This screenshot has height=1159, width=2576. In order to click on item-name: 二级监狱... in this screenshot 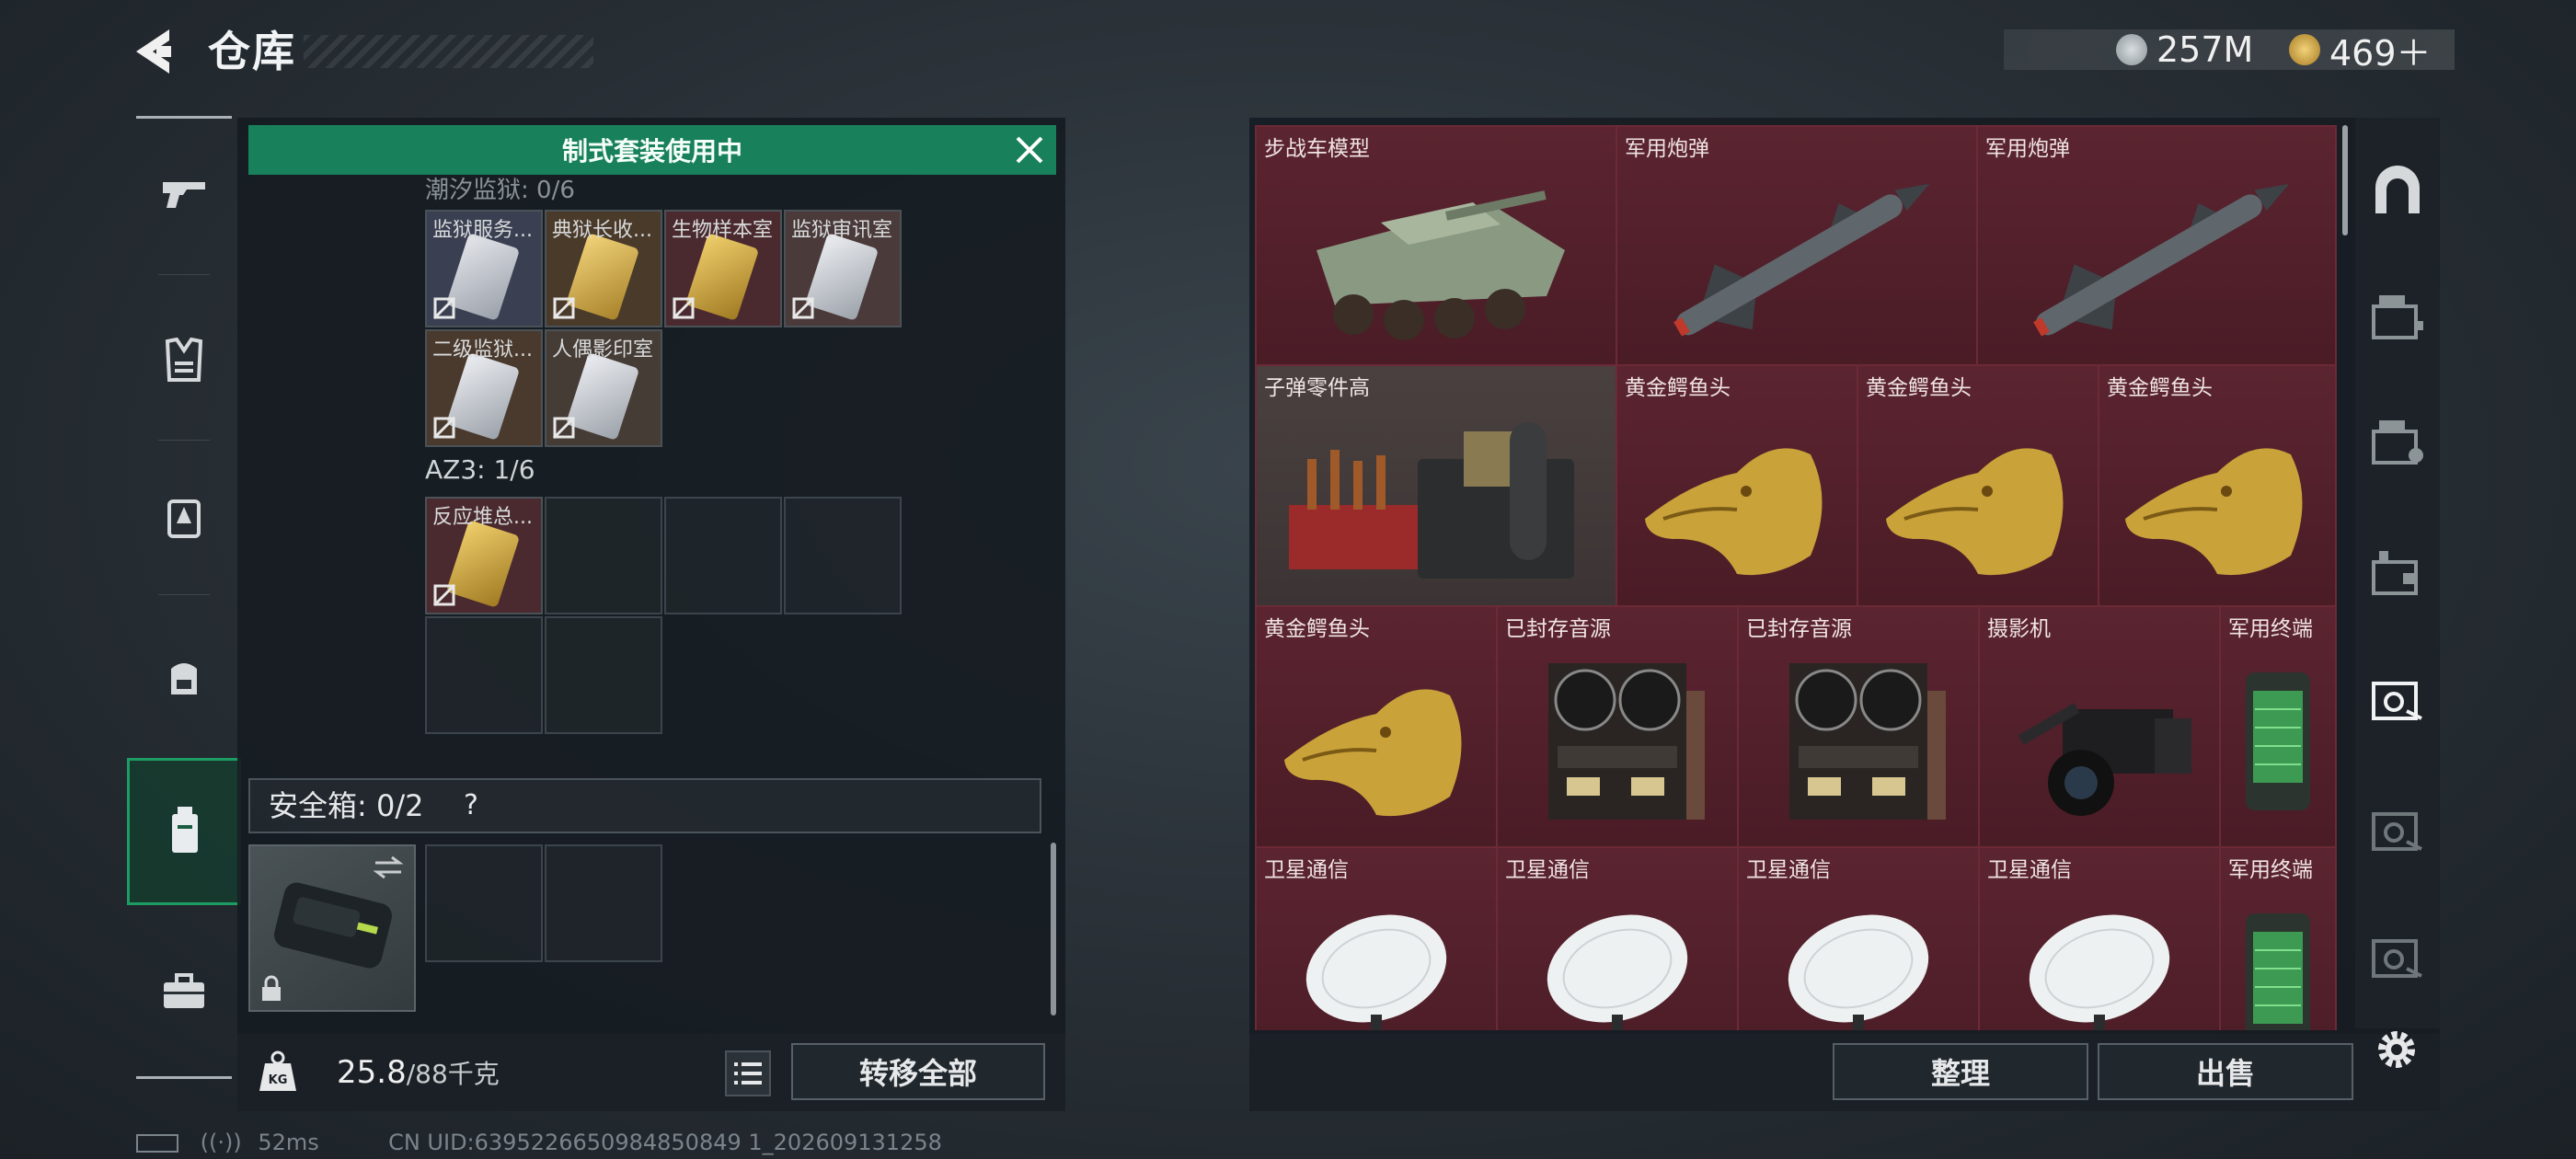, I will do `click(482, 350)`.